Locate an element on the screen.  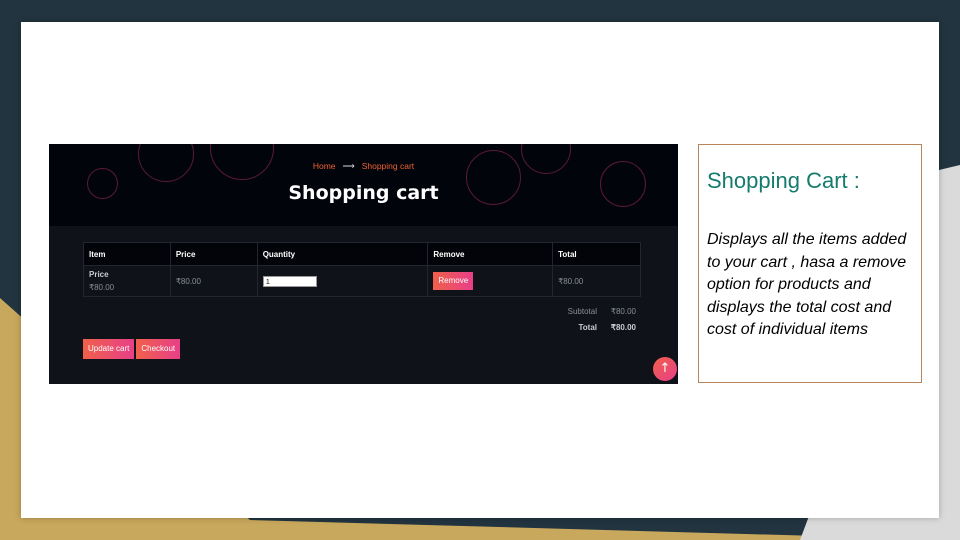
breadcrumb-current: Shopping cart is located at coordinates (388, 166).